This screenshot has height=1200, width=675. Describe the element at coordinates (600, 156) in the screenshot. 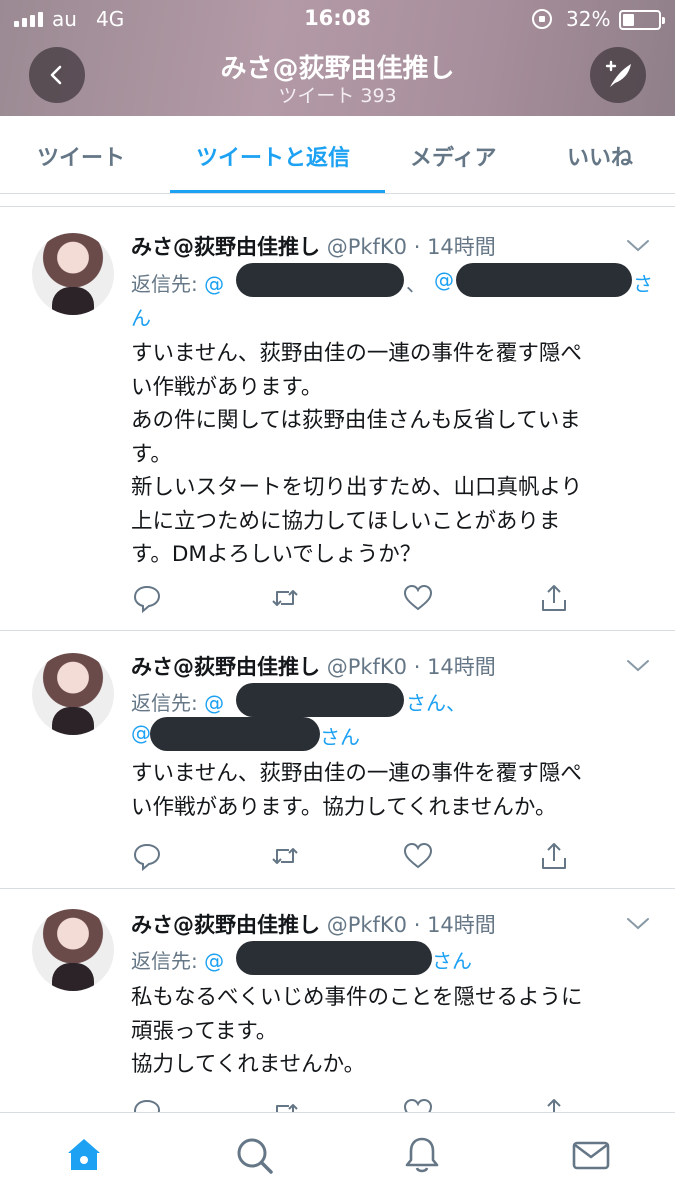

I see `tab-likes: いいね` at that location.